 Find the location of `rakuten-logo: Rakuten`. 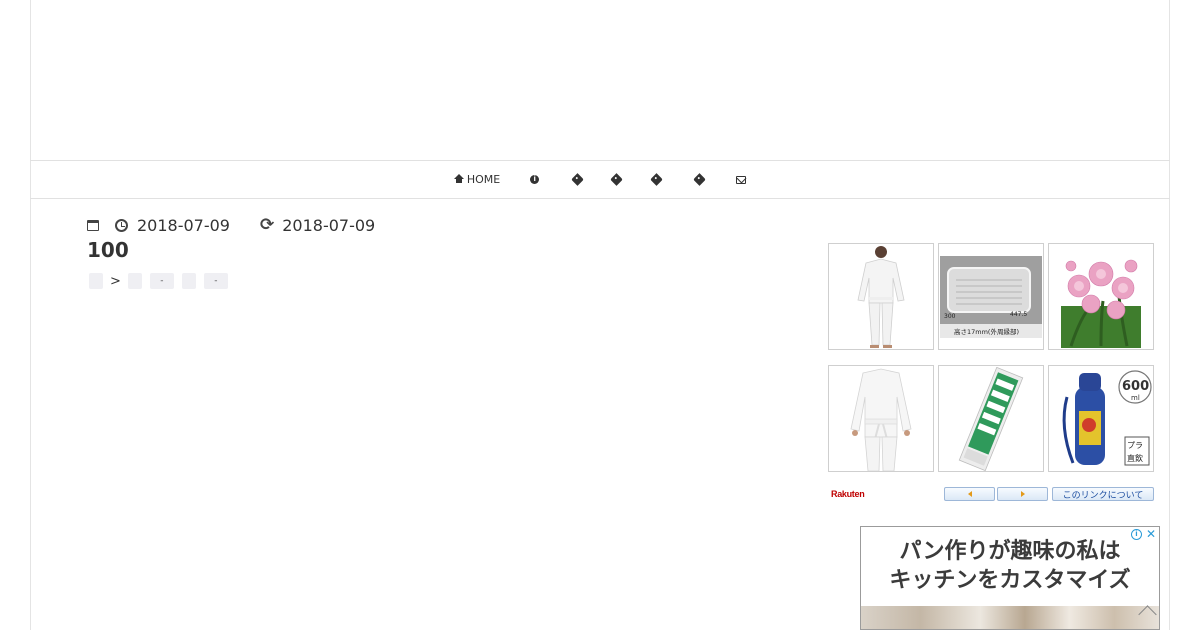

rakuten-logo: Rakuten is located at coordinates (848, 494).